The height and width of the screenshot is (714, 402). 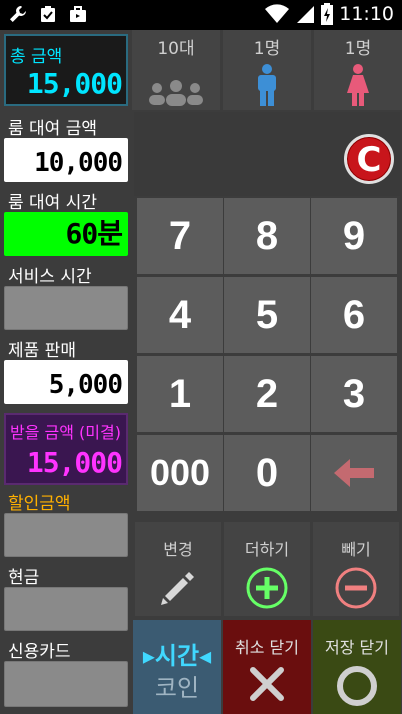 I want to click on card-field, so click(x=66, y=684).